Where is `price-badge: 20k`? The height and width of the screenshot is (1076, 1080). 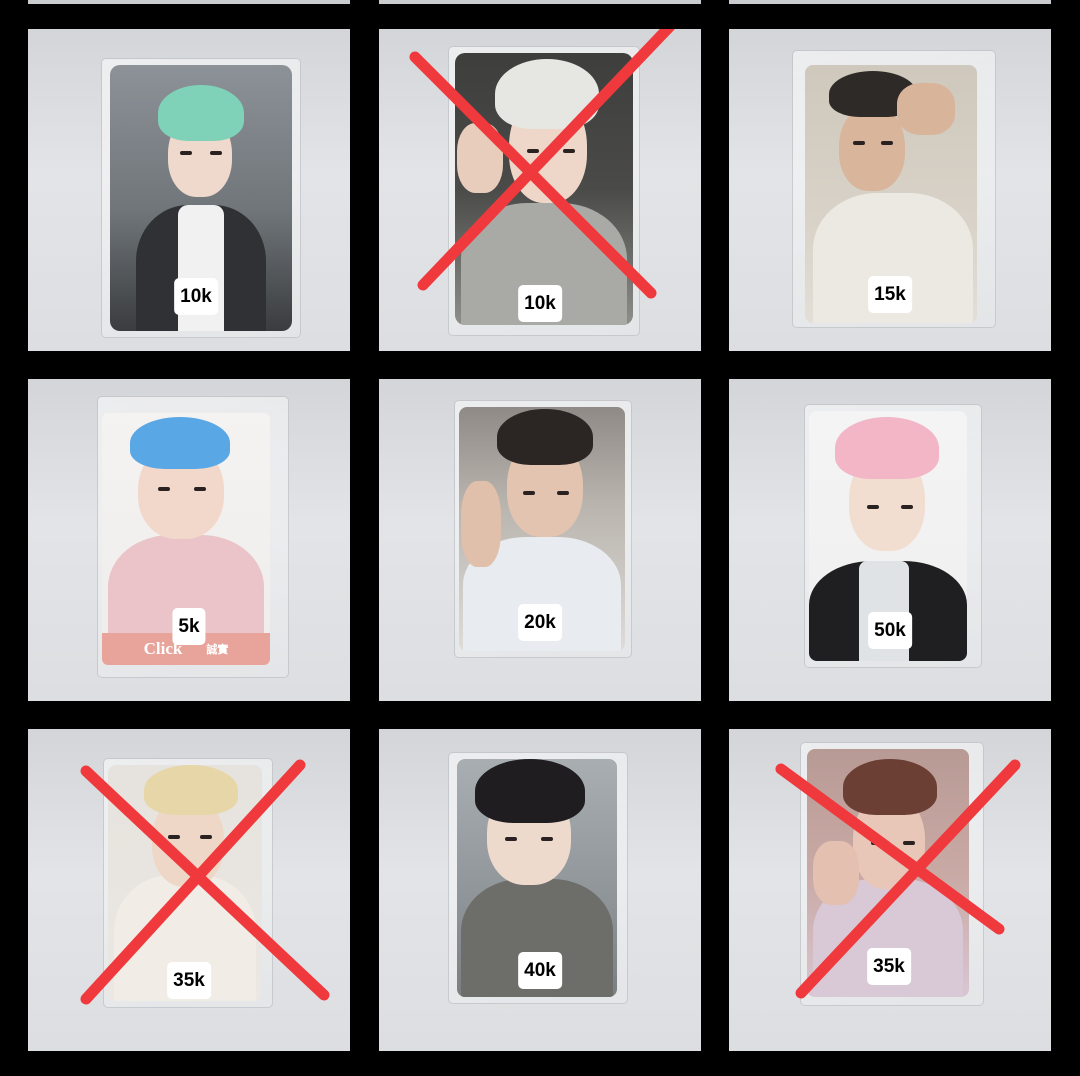
price-badge: 20k is located at coordinates (540, 622).